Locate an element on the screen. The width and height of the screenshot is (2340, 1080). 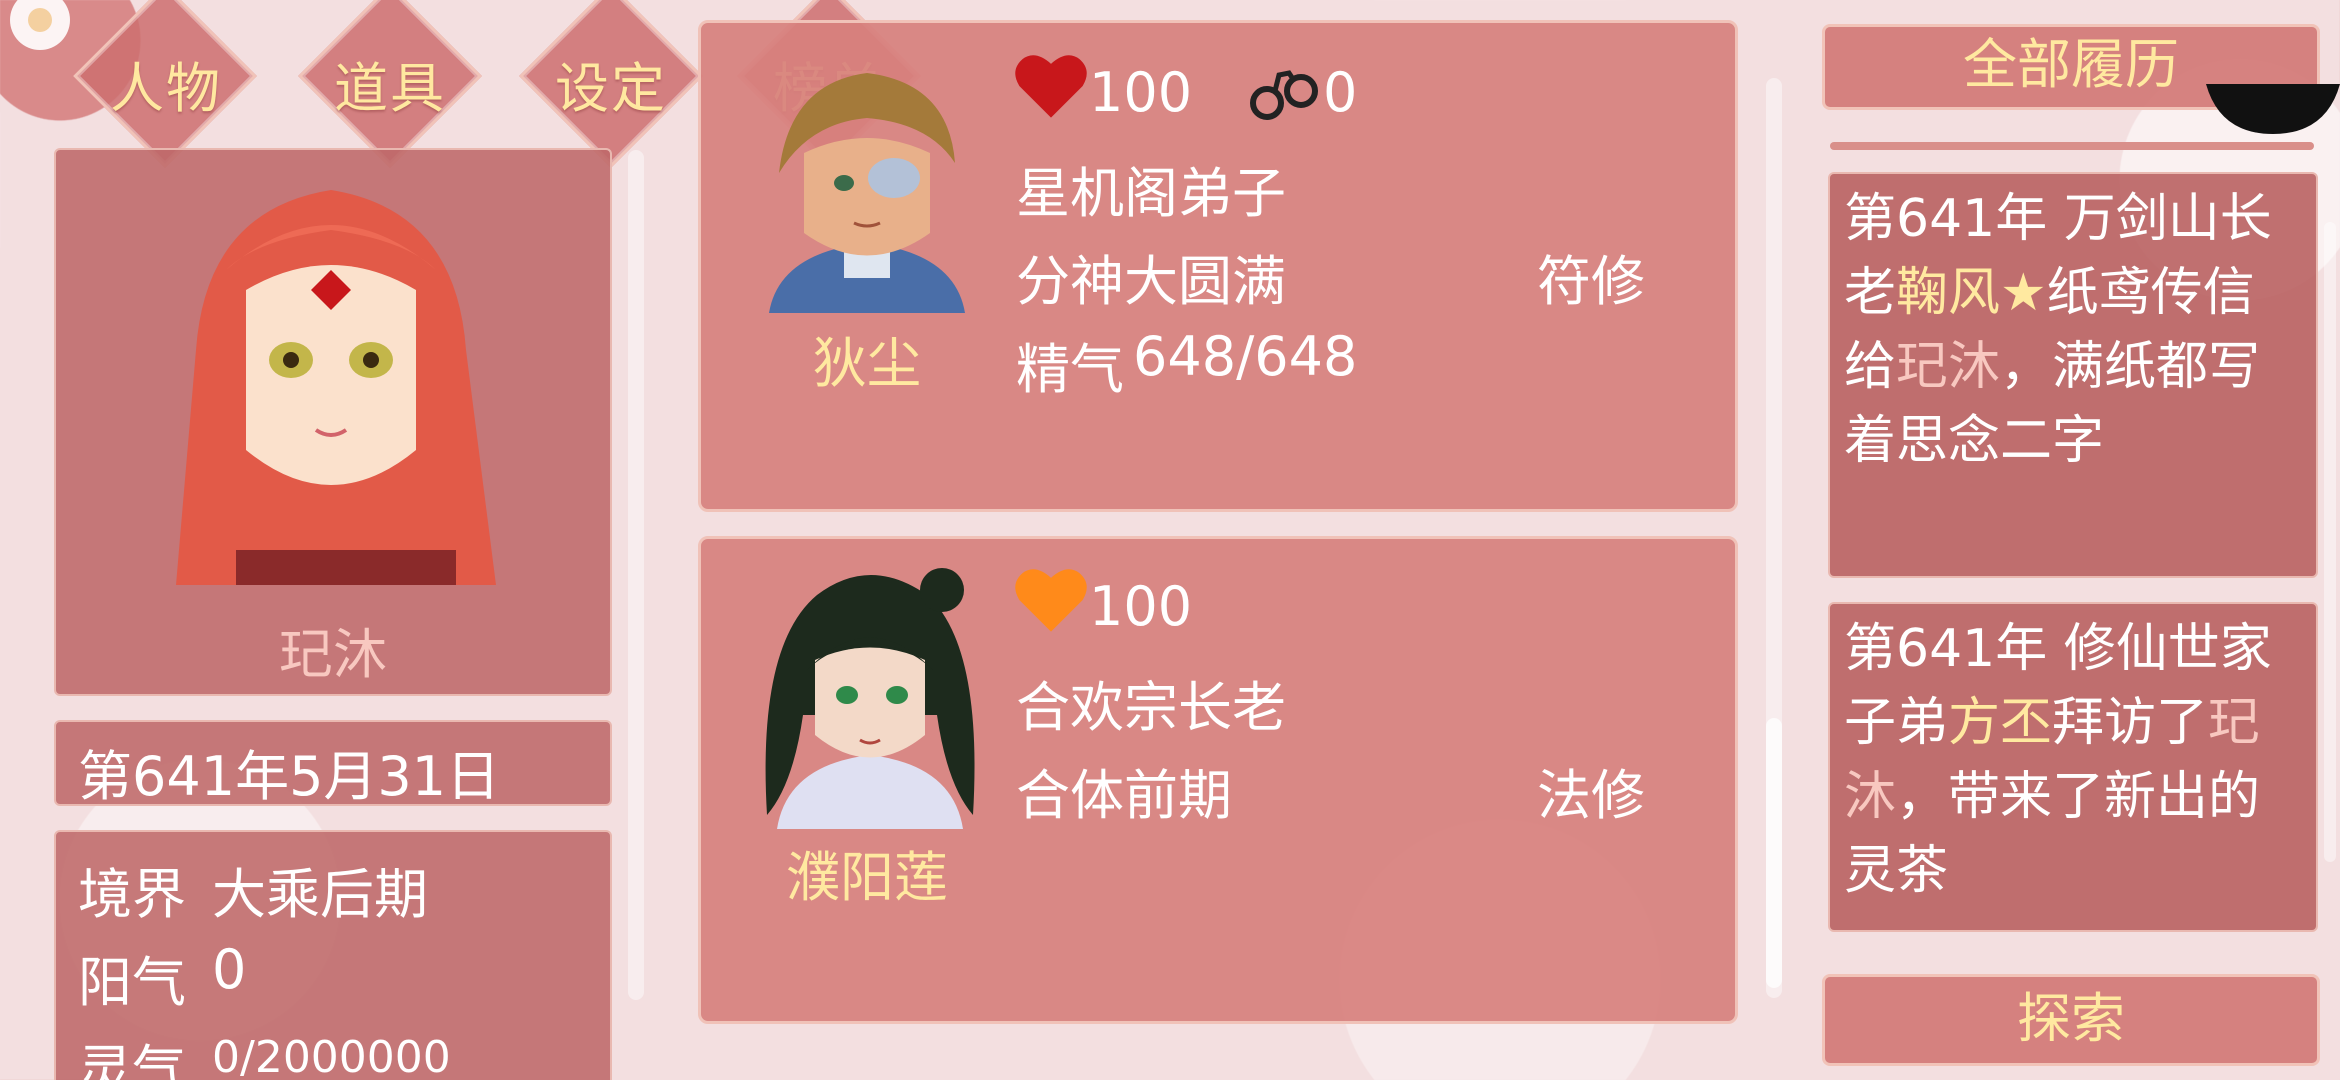
explore-button: 探索 is located at coordinates (2071, 1020).